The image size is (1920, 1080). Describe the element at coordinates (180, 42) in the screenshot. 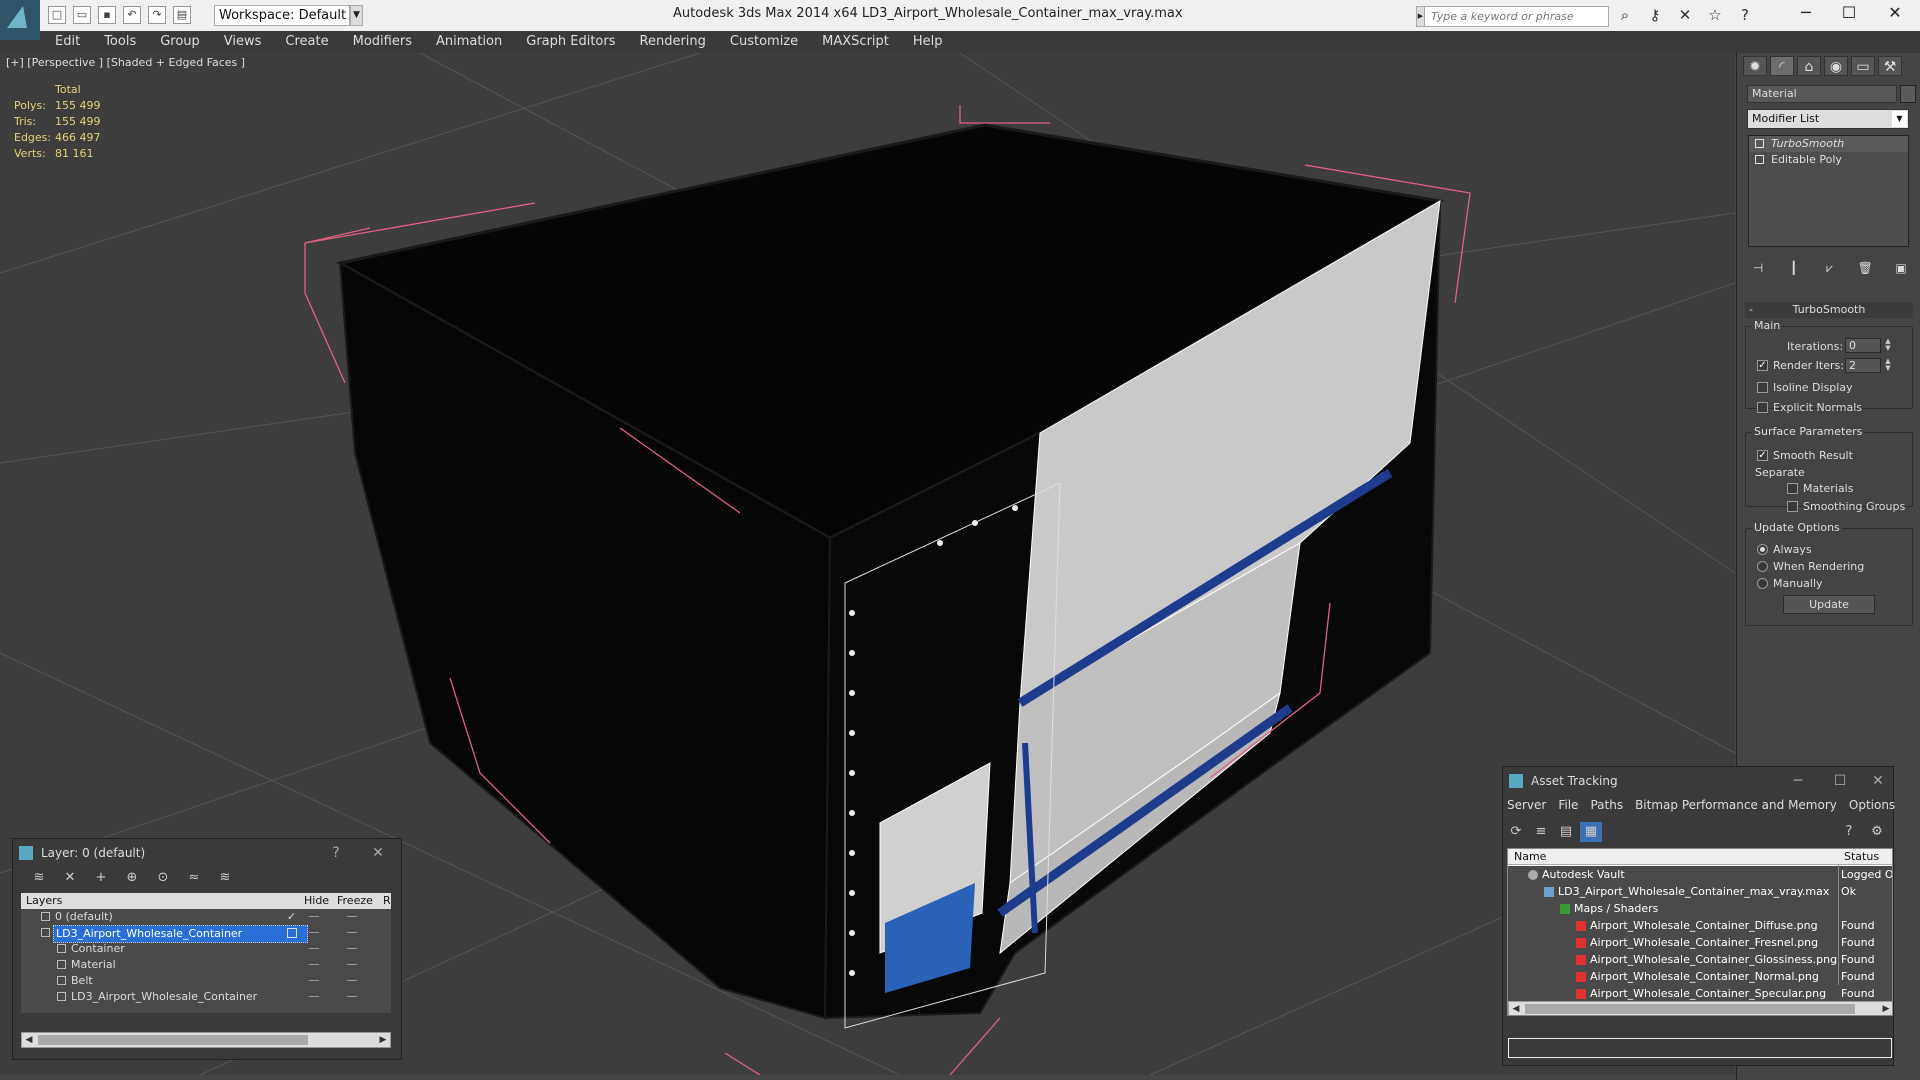

I see `menu-group: Group` at that location.